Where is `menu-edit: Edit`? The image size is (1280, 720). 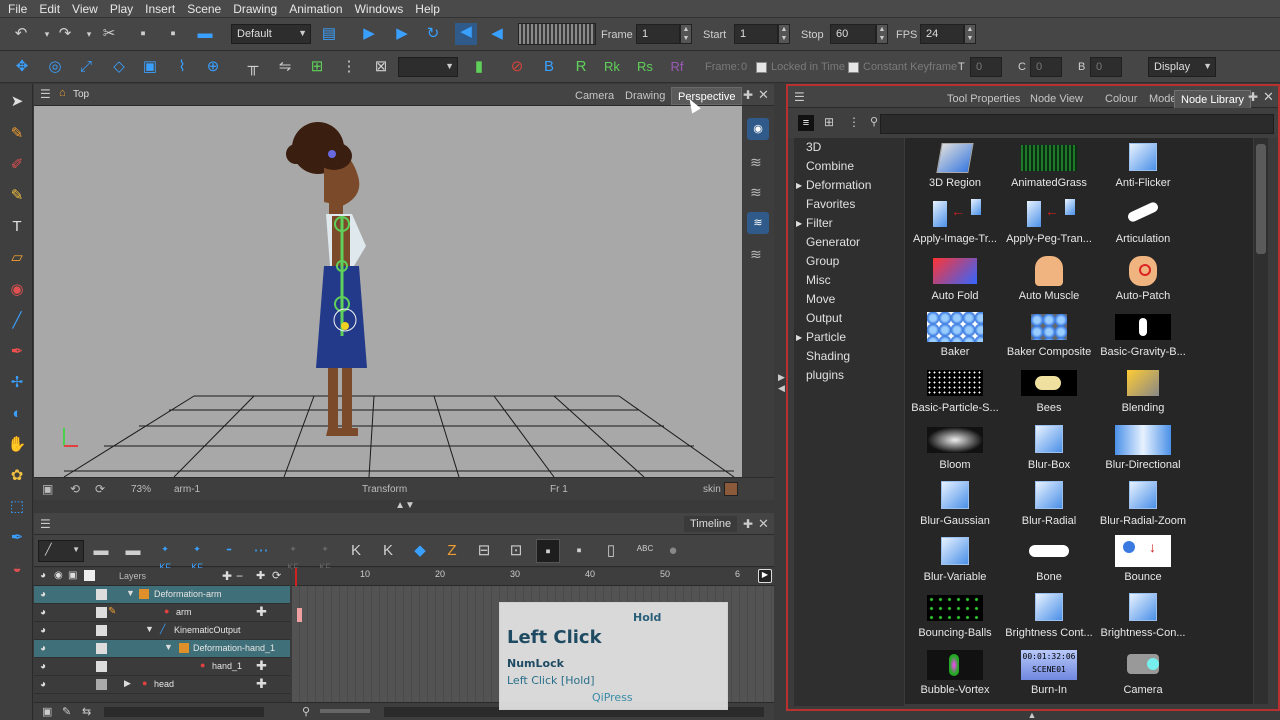 menu-edit: Edit is located at coordinates (51, 9).